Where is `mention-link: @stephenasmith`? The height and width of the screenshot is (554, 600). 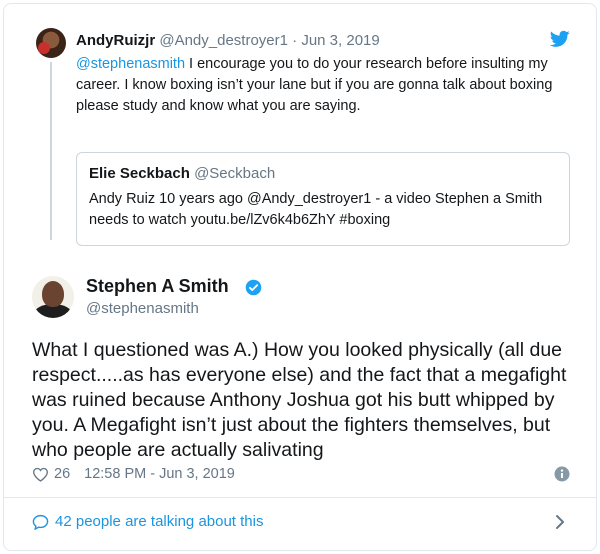
mention-link: @stephenasmith is located at coordinates (130, 64).